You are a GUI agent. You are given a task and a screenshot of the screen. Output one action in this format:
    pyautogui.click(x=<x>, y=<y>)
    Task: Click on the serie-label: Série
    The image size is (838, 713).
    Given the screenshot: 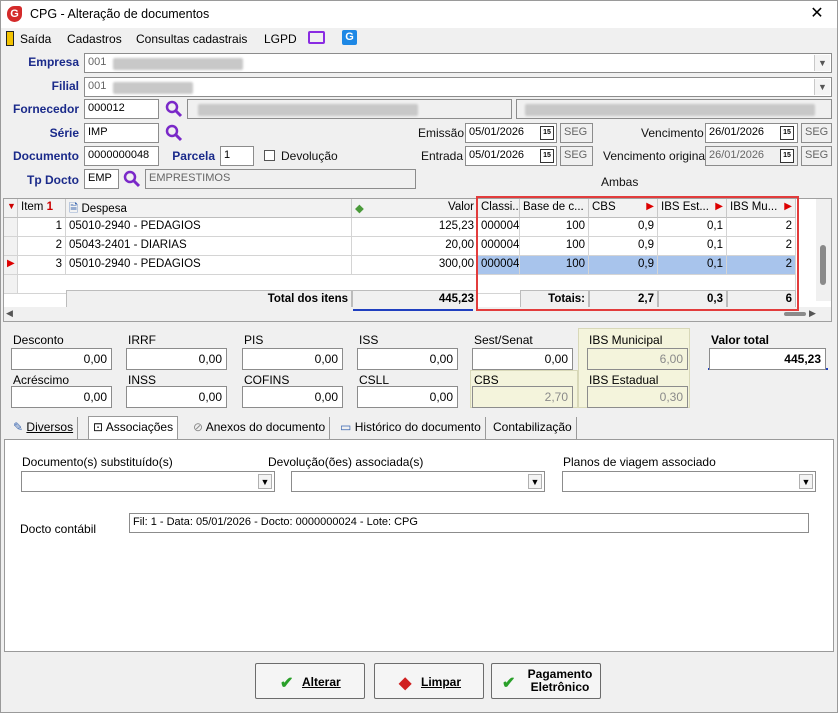 What is the action you would take?
    pyautogui.click(x=64, y=133)
    